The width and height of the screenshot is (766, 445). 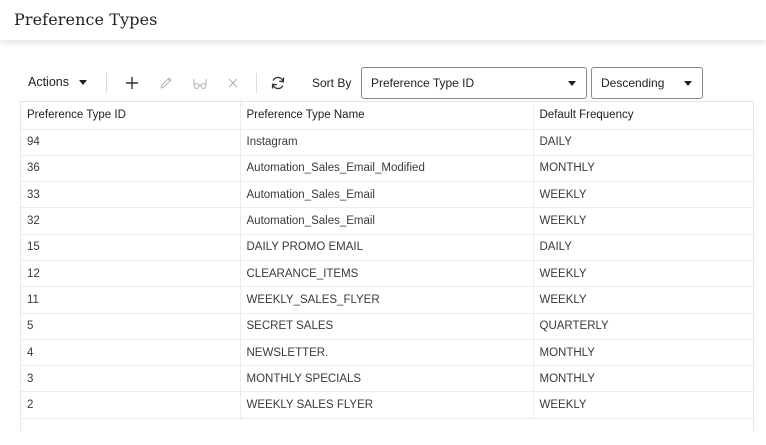 What do you see at coordinates (130, 353) in the screenshot?
I see `cell-id: 4` at bounding box center [130, 353].